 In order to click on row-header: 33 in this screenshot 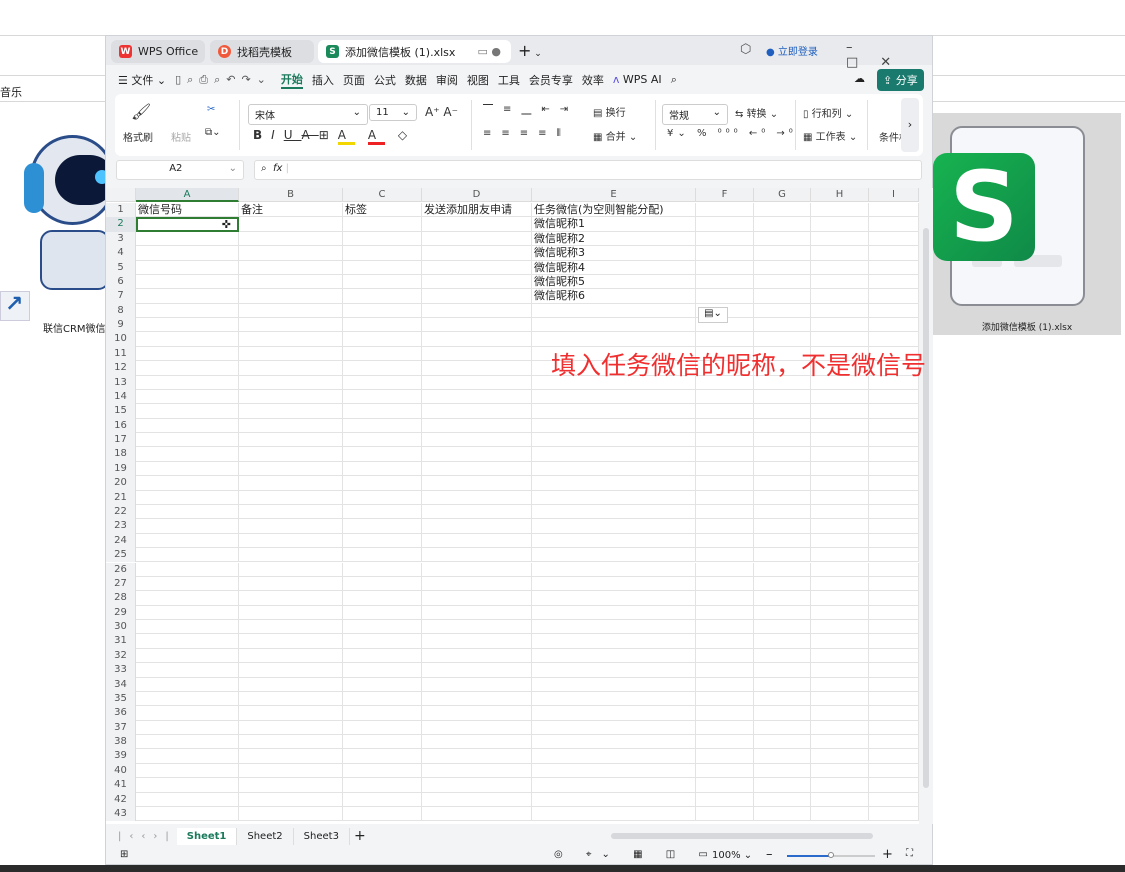, I will do `click(121, 670)`.